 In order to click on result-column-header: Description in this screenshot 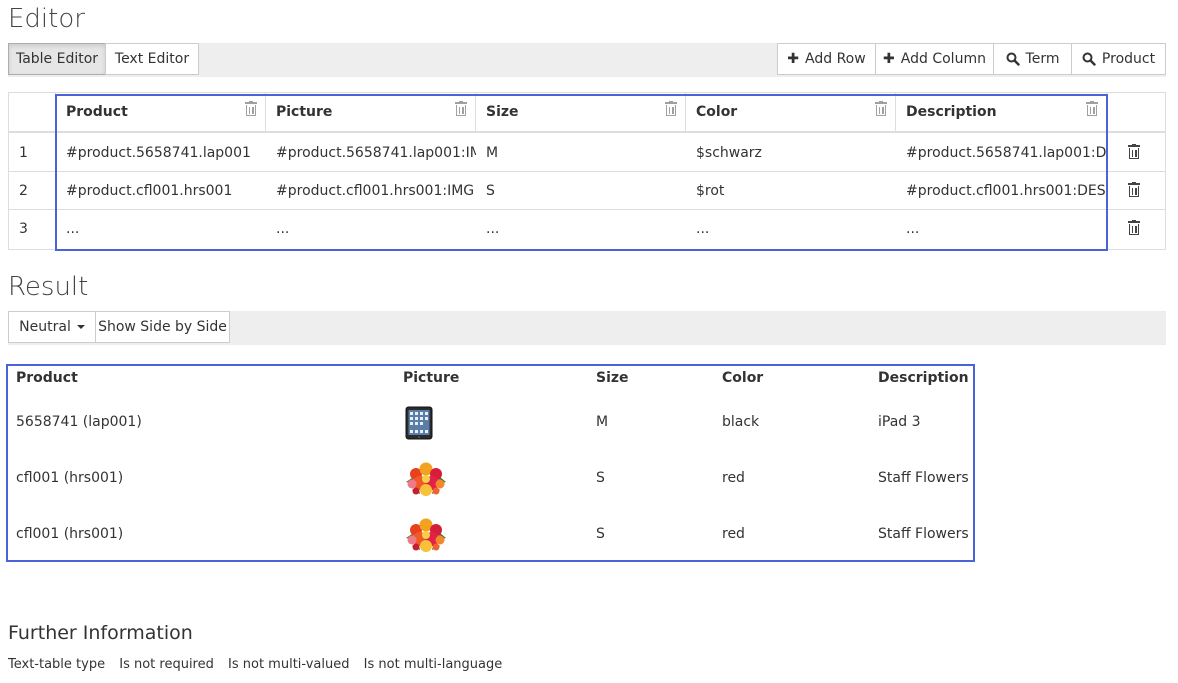, I will do `click(923, 378)`.